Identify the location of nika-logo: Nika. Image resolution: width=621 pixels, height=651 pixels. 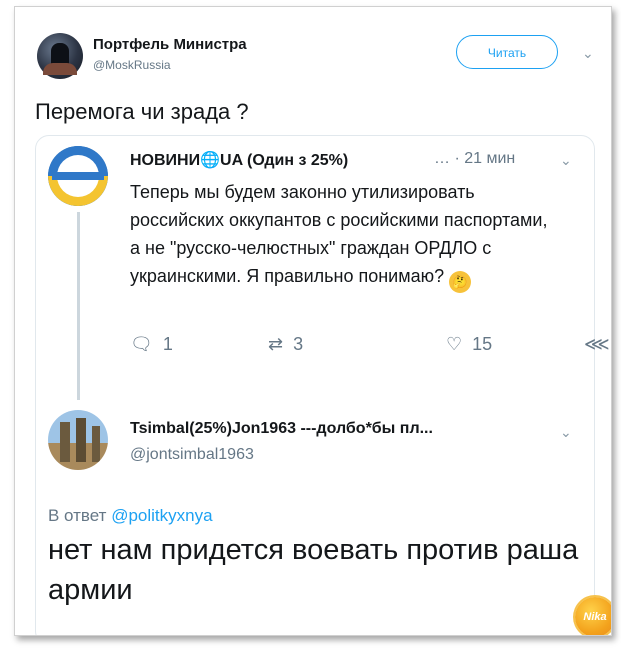
(593, 616).